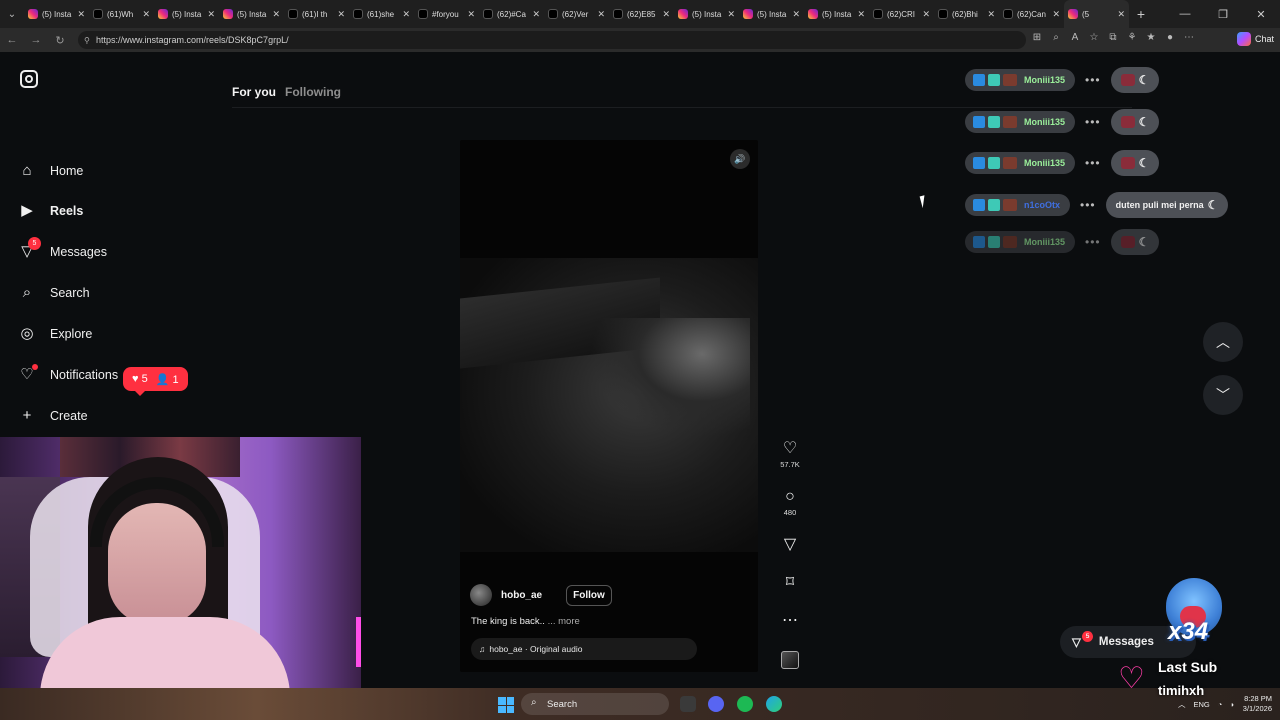 This screenshot has height=720, width=1280. What do you see at coordinates (1132, 39) in the screenshot?
I see `split-screen-icon: ⚘` at bounding box center [1132, 39].